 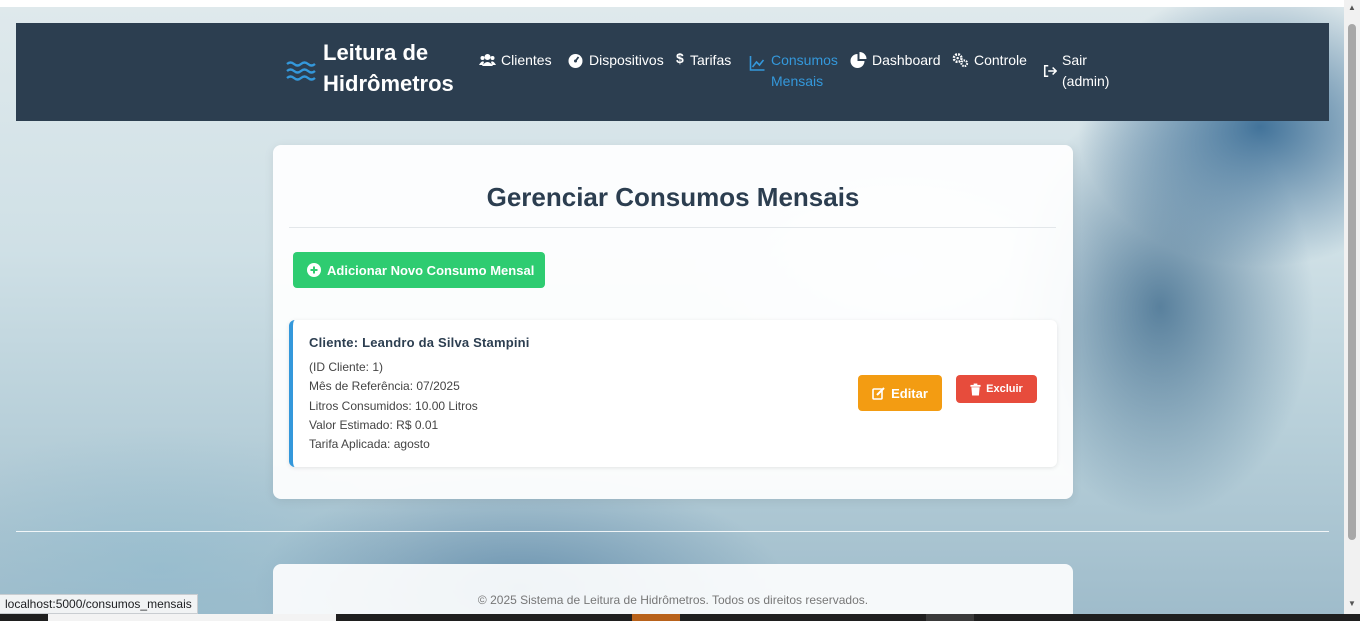 I want to click on title-divider, so click(x=672, y=227).